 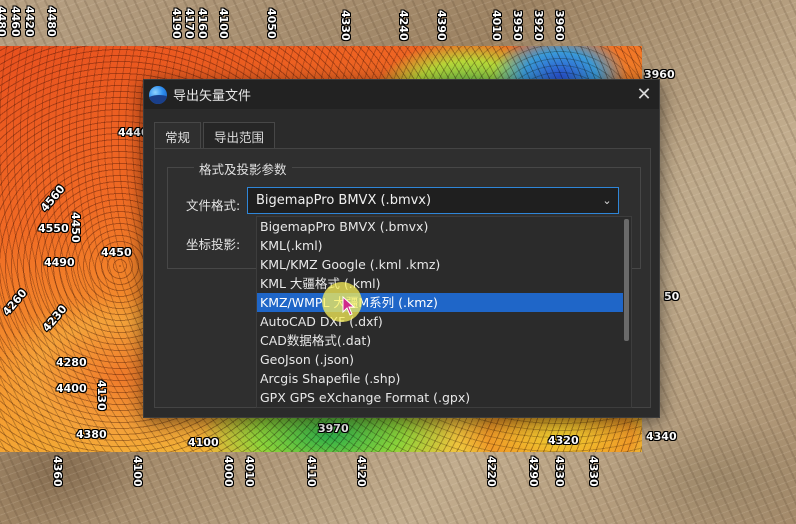 What do you see at coordinates (517, 25) in the screenshot?
I see `contour-label: 3950` at bounding box center [517, 25].